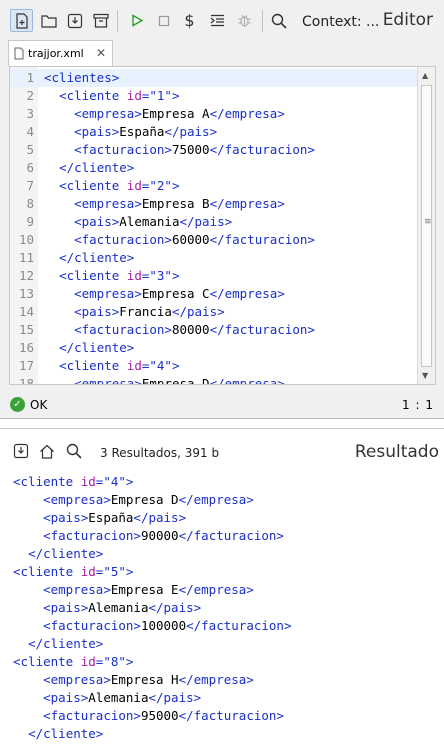  What do you see at coordinates (213, 348) in the screenshot?
I see `code-line: 16 </cliente>` at bounding box center [213, 348].